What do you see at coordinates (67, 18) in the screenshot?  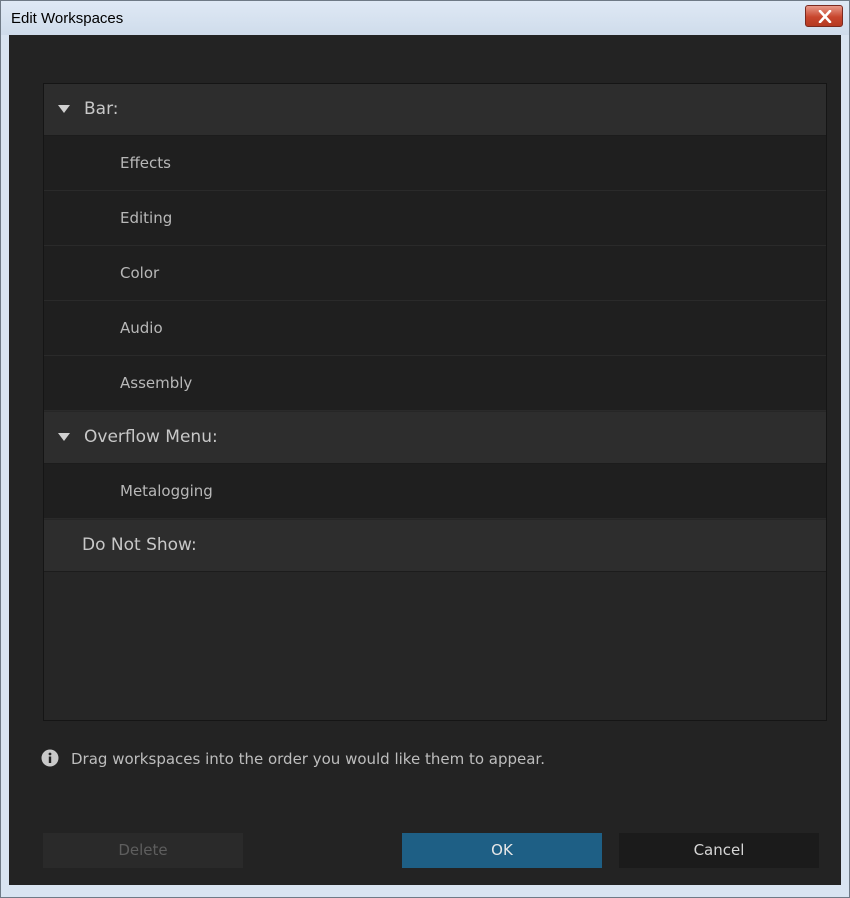 I see `window-title: Edit Workspaces` at bounding box center [67, 18].